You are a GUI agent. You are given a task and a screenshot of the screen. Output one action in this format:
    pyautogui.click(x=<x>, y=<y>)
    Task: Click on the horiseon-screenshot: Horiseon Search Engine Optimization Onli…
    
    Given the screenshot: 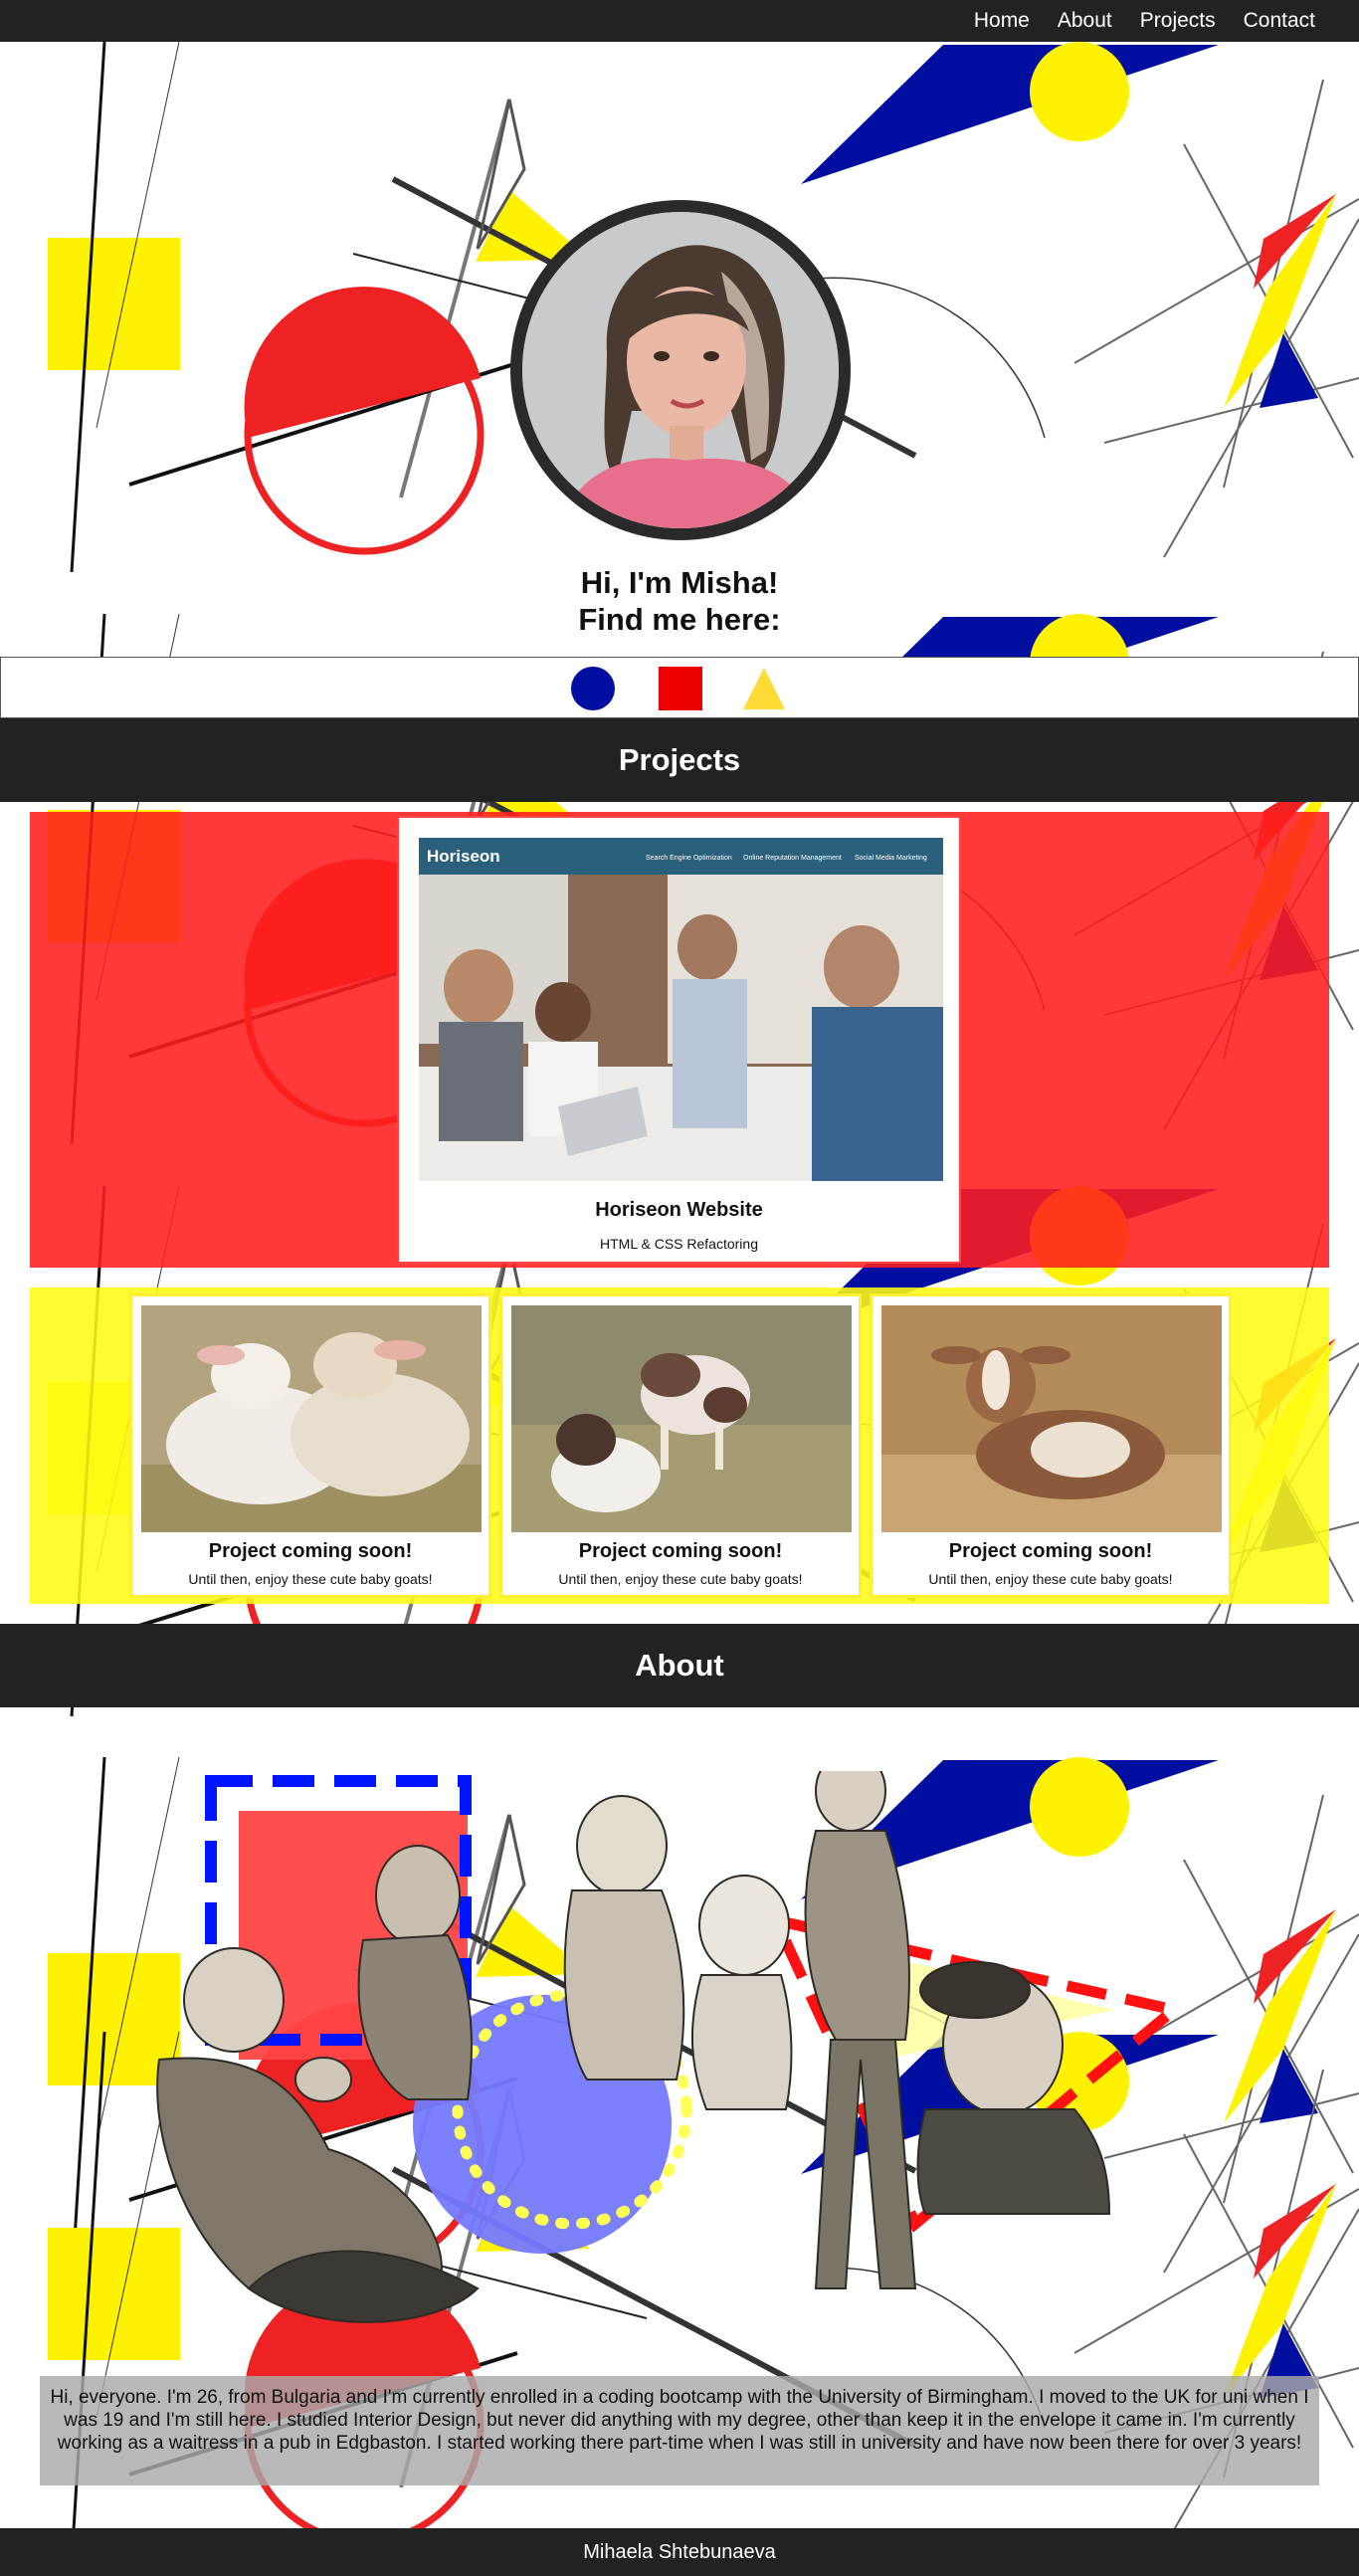 What is the action you would take?
    pyautogui.click(x=681, y=1009)
    